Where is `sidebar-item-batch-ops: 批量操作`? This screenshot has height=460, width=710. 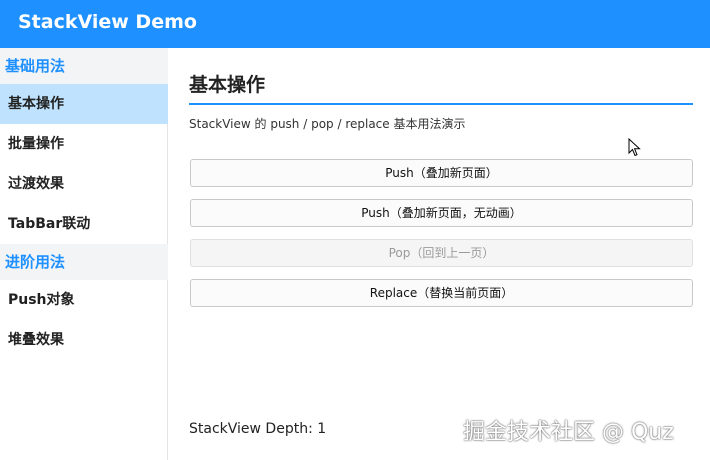 sidebar-item-batch-ops: 批量操作 is located at coordinates (84, 144).